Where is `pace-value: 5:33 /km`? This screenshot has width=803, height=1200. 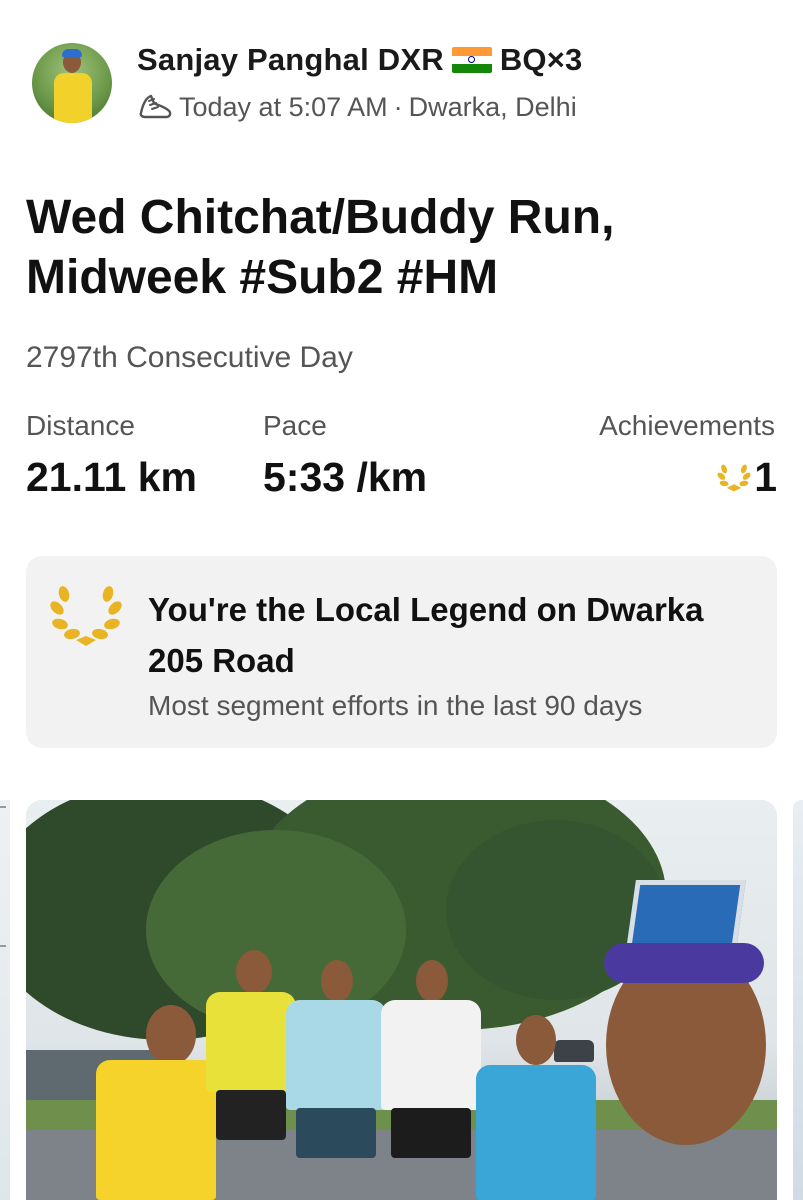
pace-value: 5:33 /km is located at coordinates (345, 477).